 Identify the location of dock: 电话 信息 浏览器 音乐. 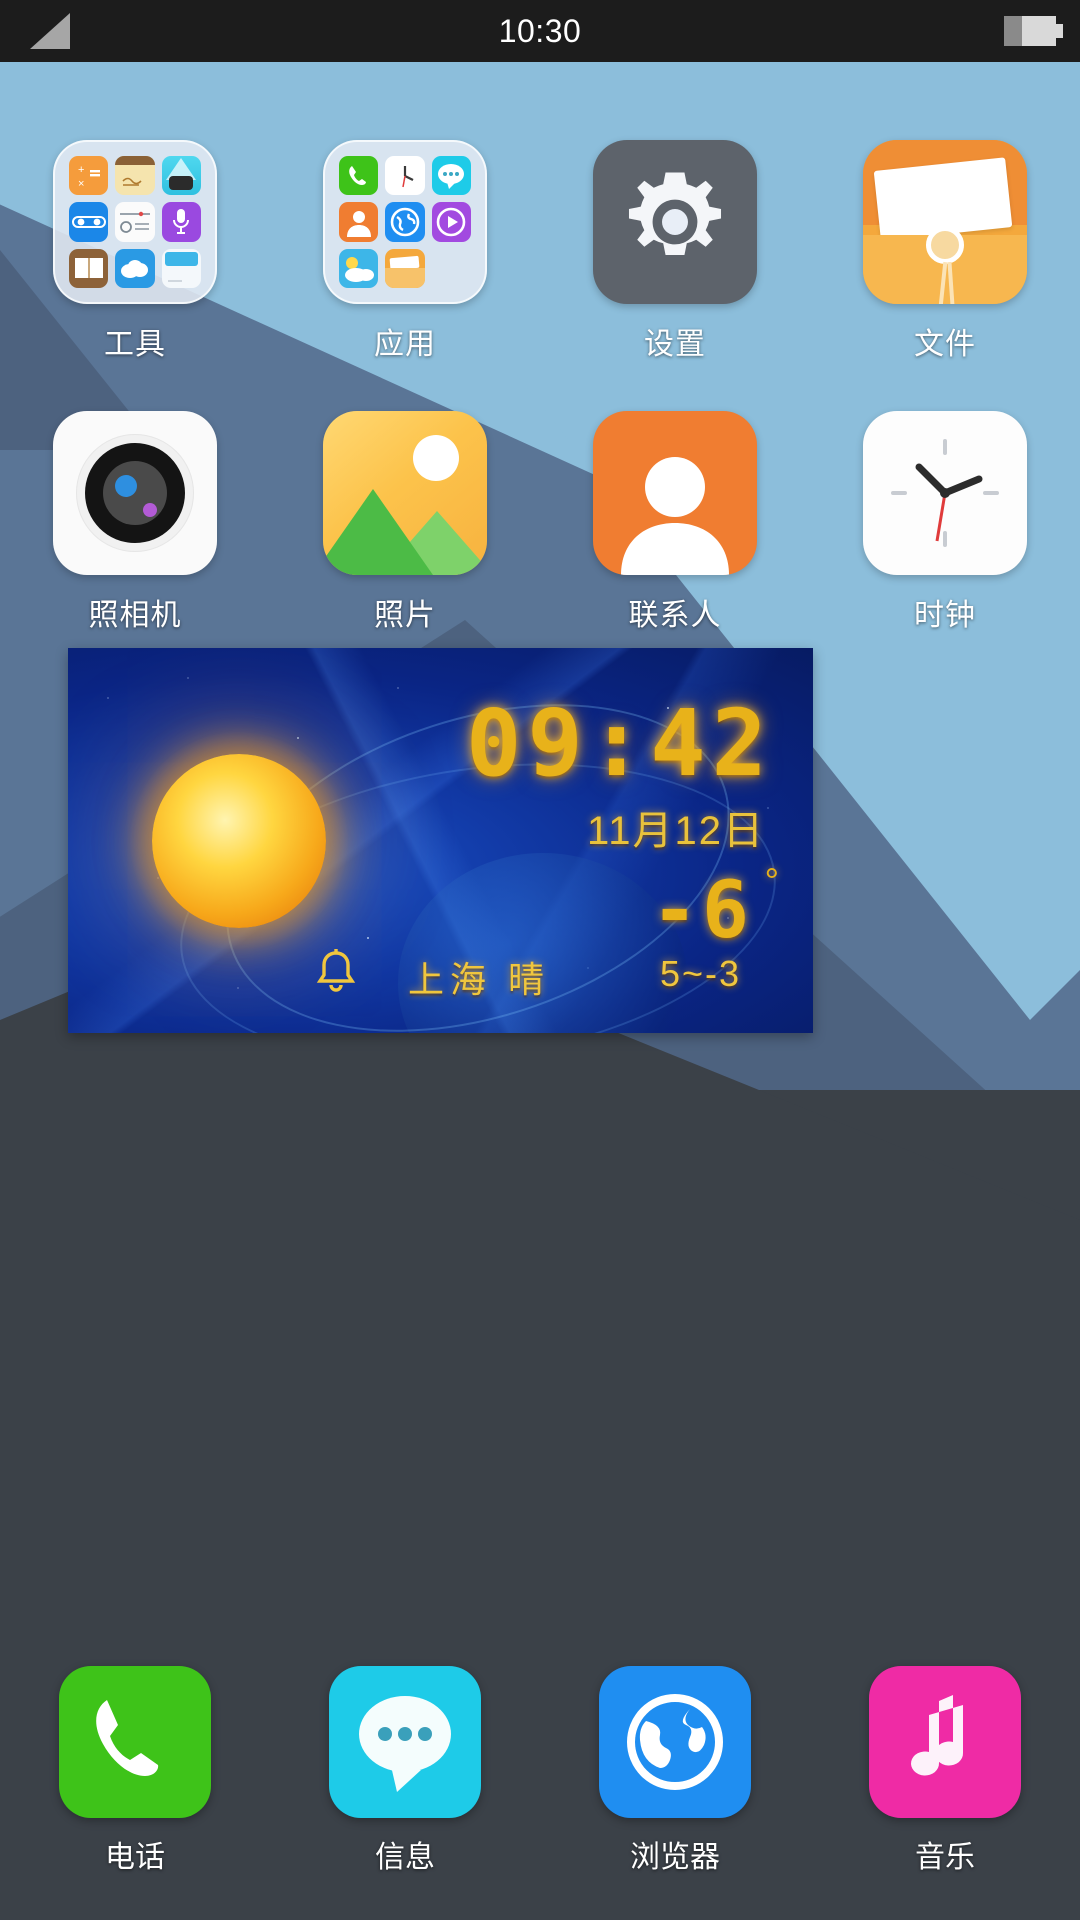
(540, 1771).